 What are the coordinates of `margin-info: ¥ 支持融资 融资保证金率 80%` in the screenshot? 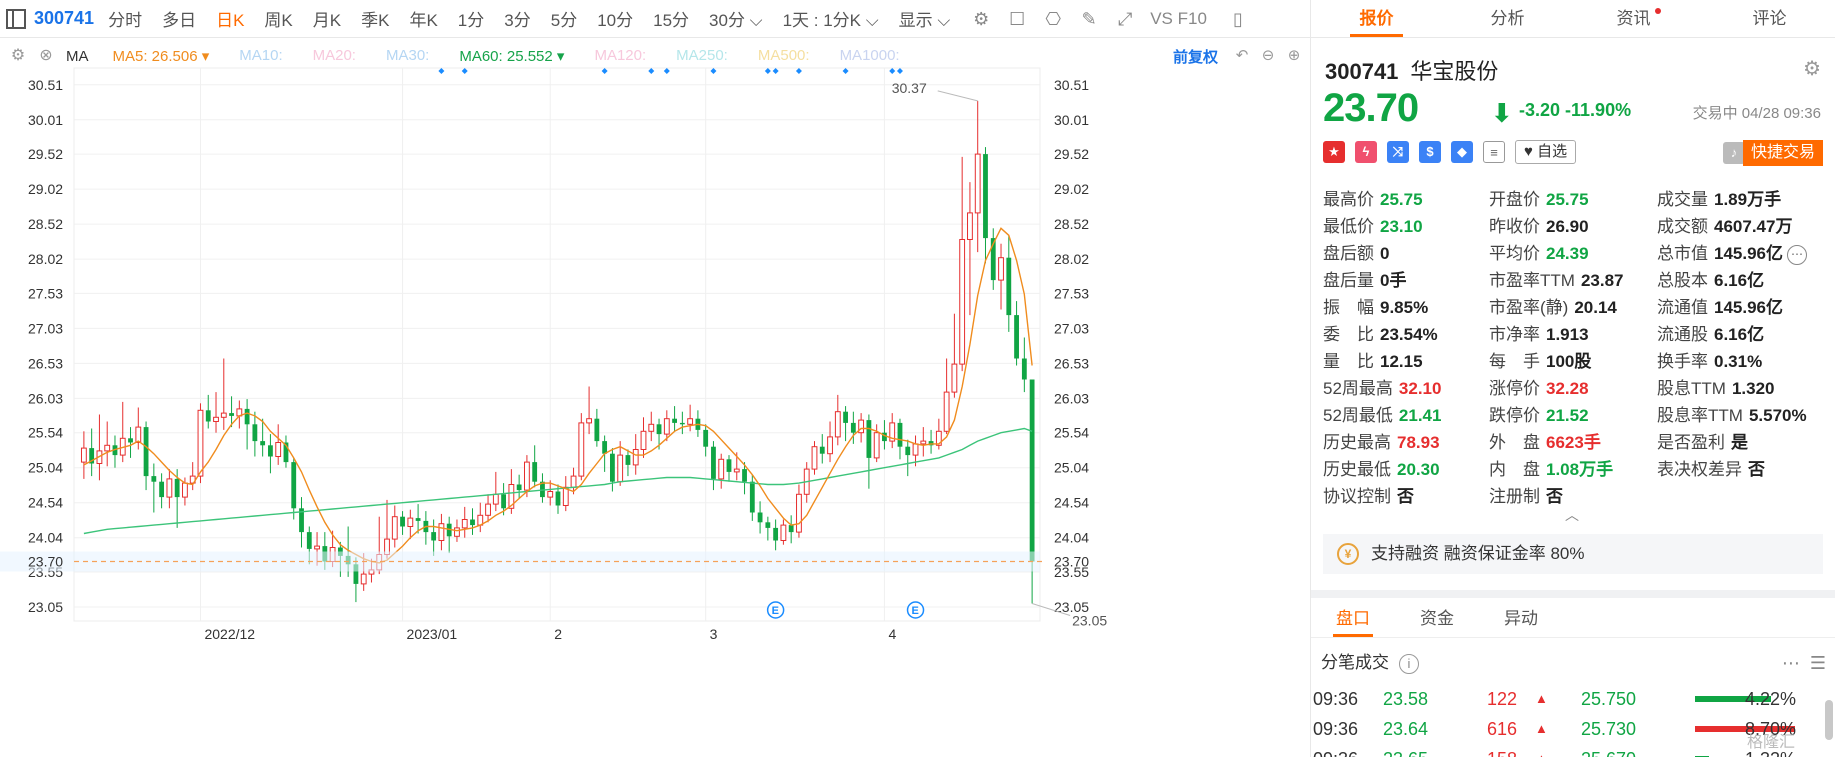 It's located at (1573, 554).